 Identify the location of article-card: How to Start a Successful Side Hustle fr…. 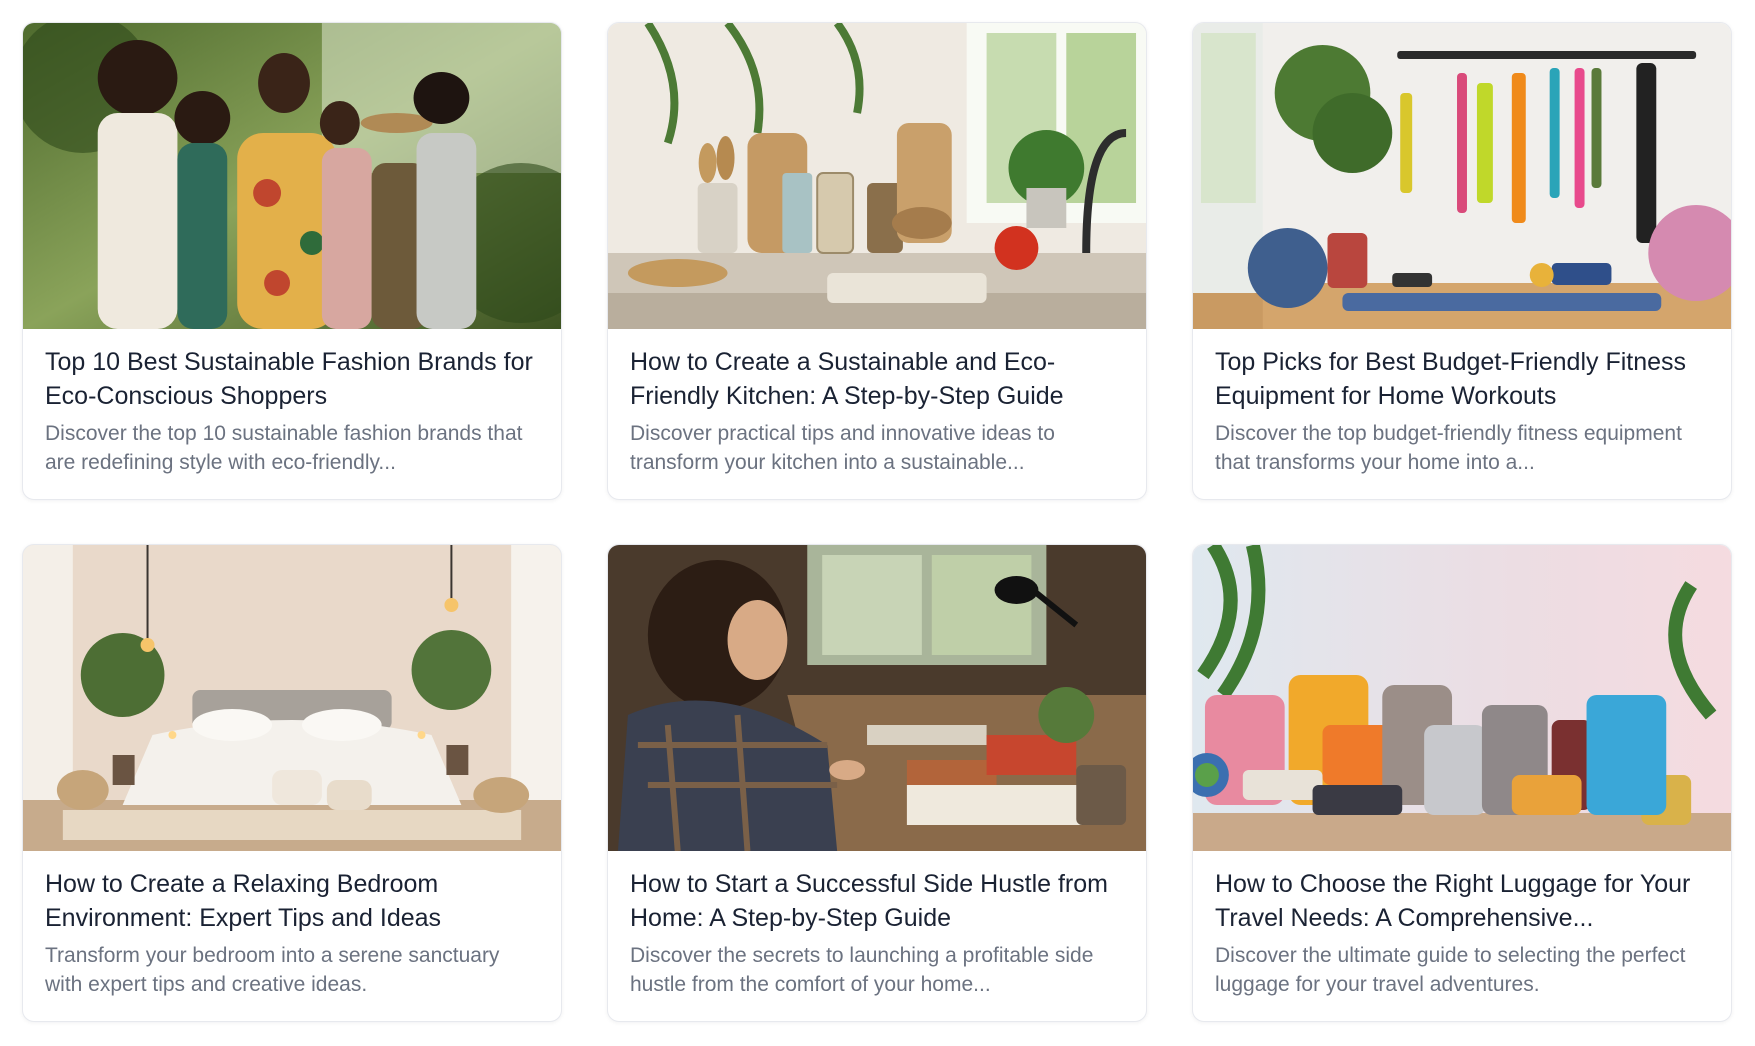
(877, 783).